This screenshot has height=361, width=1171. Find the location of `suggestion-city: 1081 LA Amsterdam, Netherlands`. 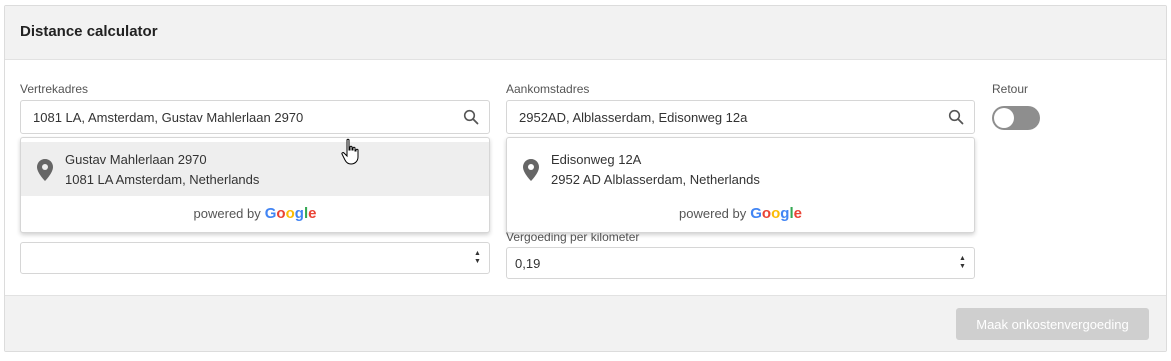

suggestion-city: 1081 LA Amsterdam, Netherlands is located at coordinates (162, 179).